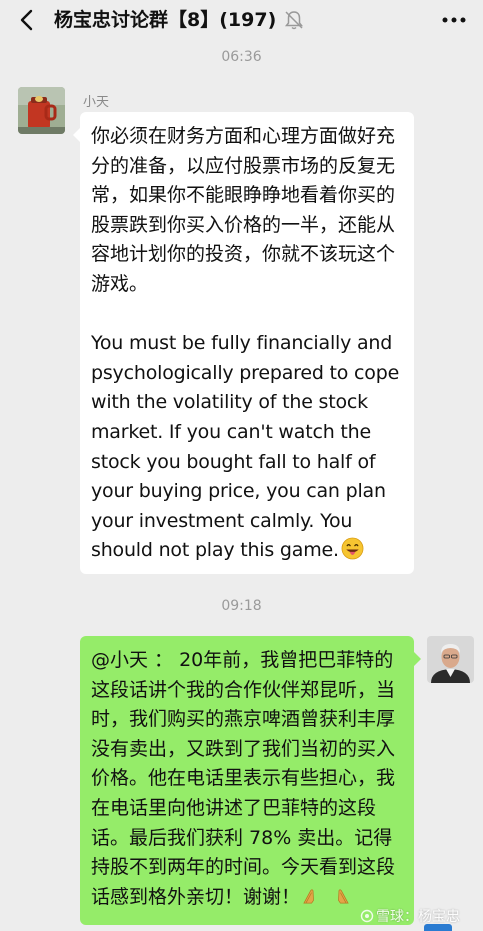  I want to click on sender-name: 小天, so click(96, 102).